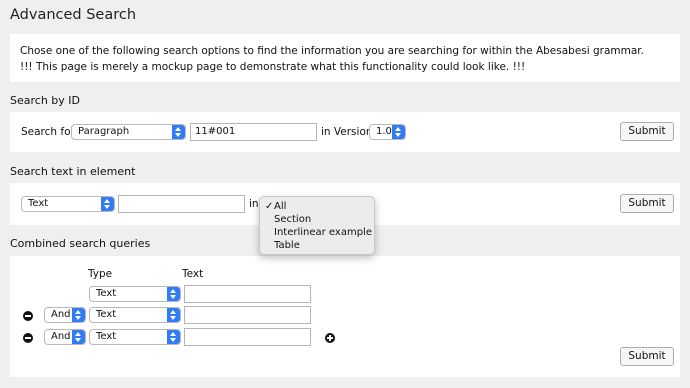 This screenshot has height=388, width=690. Describe the element at coordinates (73, 15) in the screenshot. I see `page-title: Advanced Search` at that location.